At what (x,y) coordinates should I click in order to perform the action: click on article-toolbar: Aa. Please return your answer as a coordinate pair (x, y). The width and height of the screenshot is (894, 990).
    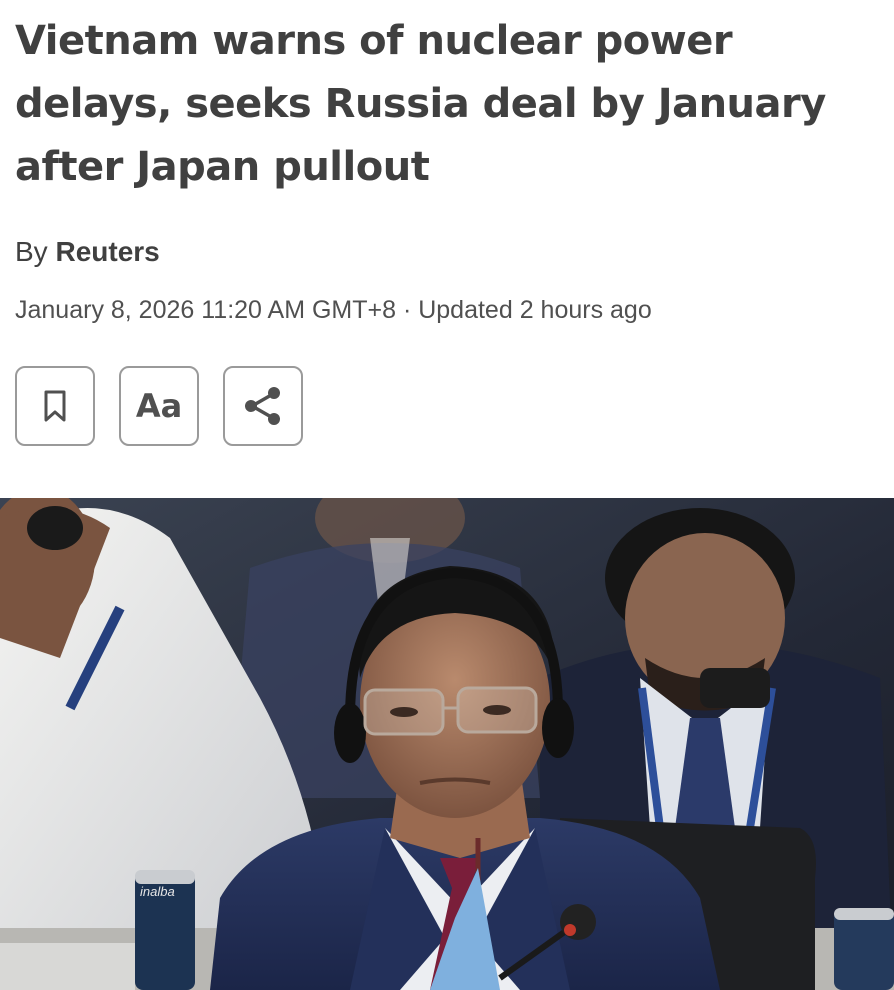
    Looking at the image, I should click on (159, 406).